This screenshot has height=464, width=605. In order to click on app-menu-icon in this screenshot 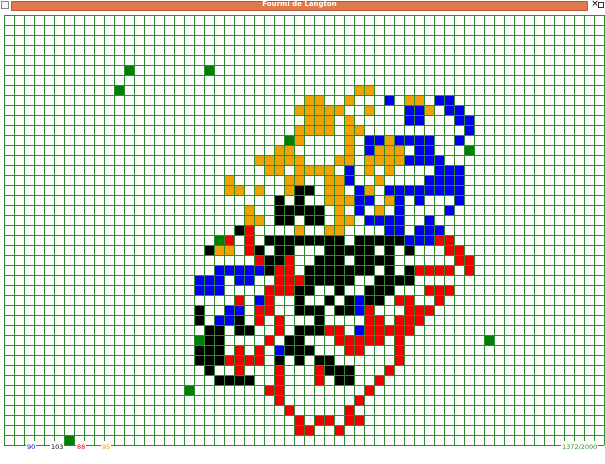, I will do `click(5, 5)`.